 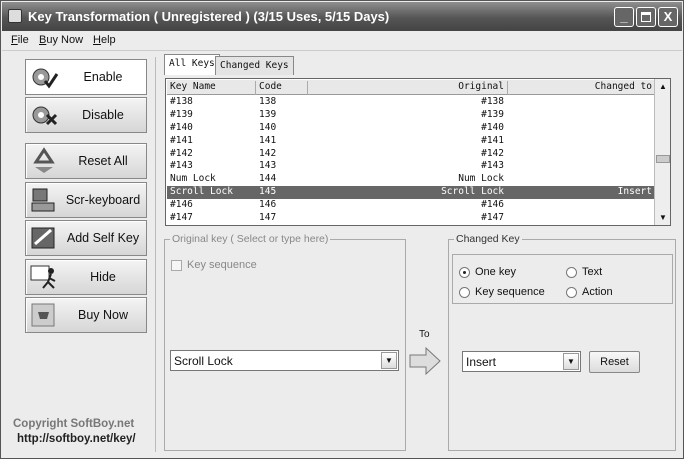 I want to click on reset-all-button: Reset All, so click(x=86, y=161).